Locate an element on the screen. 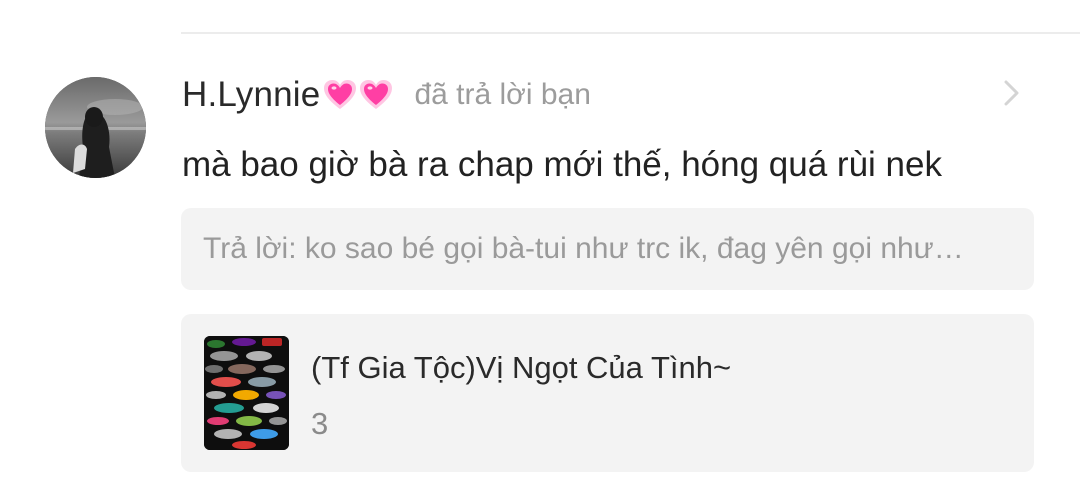 This screenshot has width=1080, height=491. action-text: đã trả lời bạn is located at coordinates (502, 94).